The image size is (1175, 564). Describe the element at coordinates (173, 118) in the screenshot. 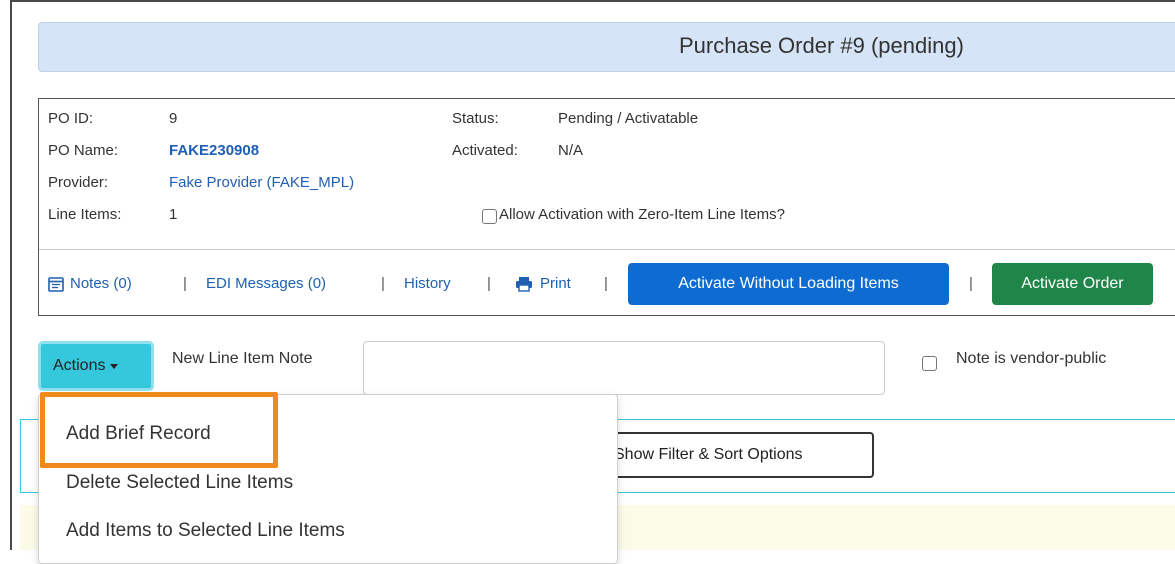

I see `po-id-value: 9` at that location.